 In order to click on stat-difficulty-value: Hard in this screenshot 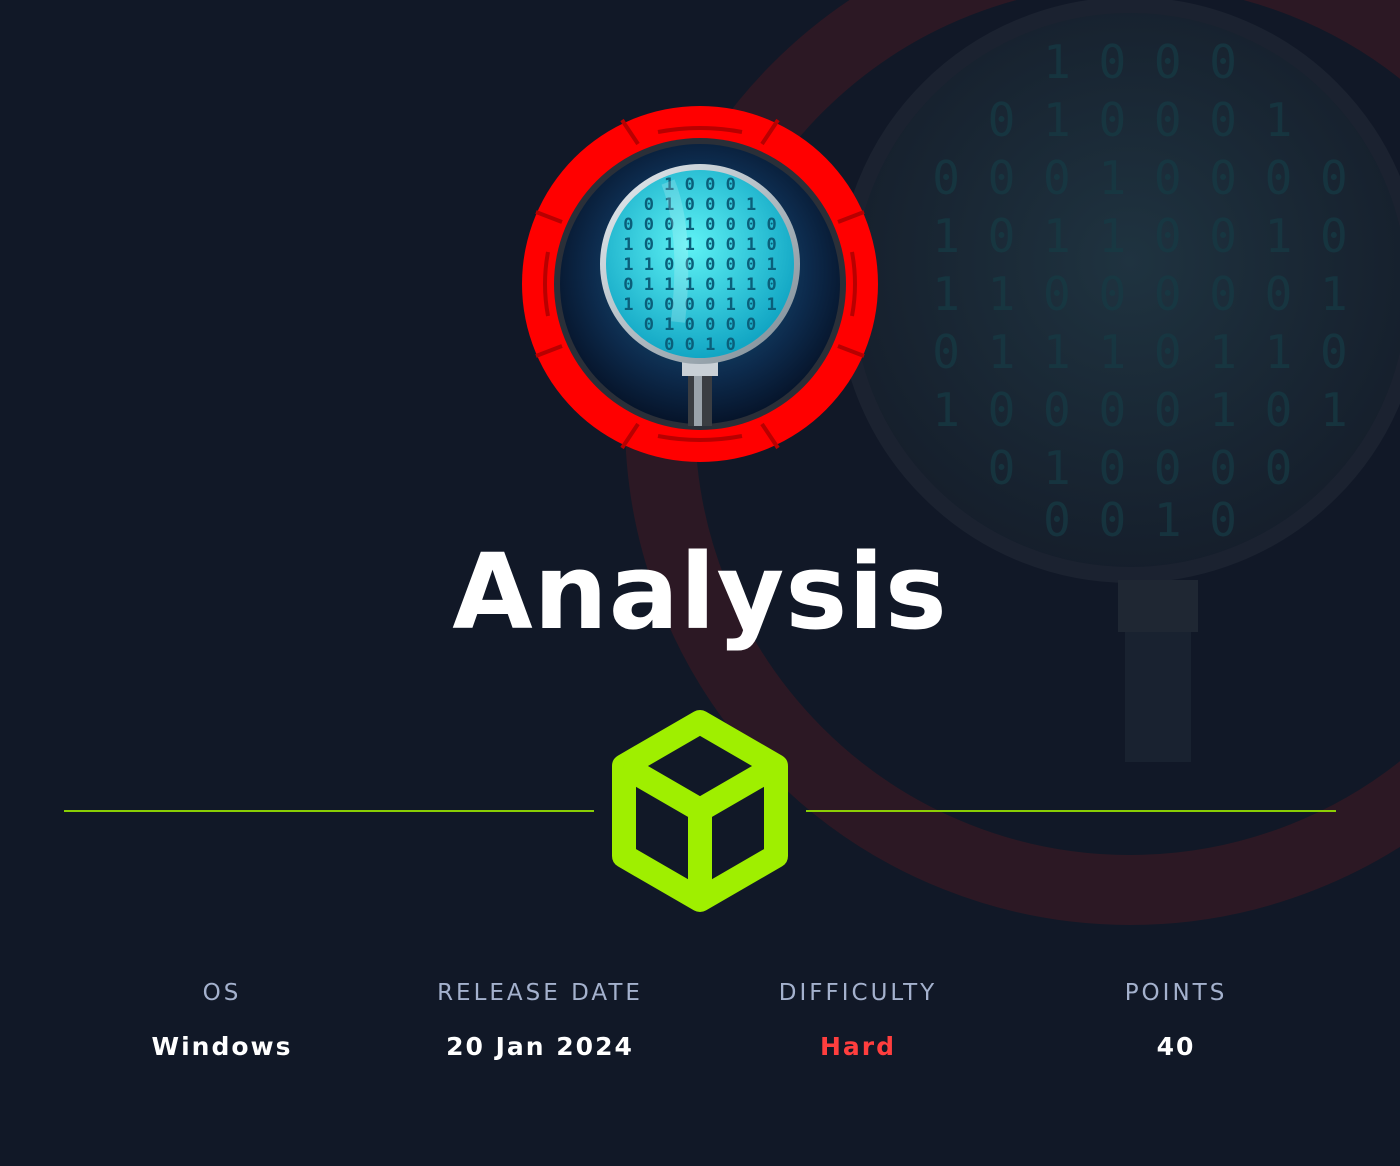, I will do `click(858, 1046)`.